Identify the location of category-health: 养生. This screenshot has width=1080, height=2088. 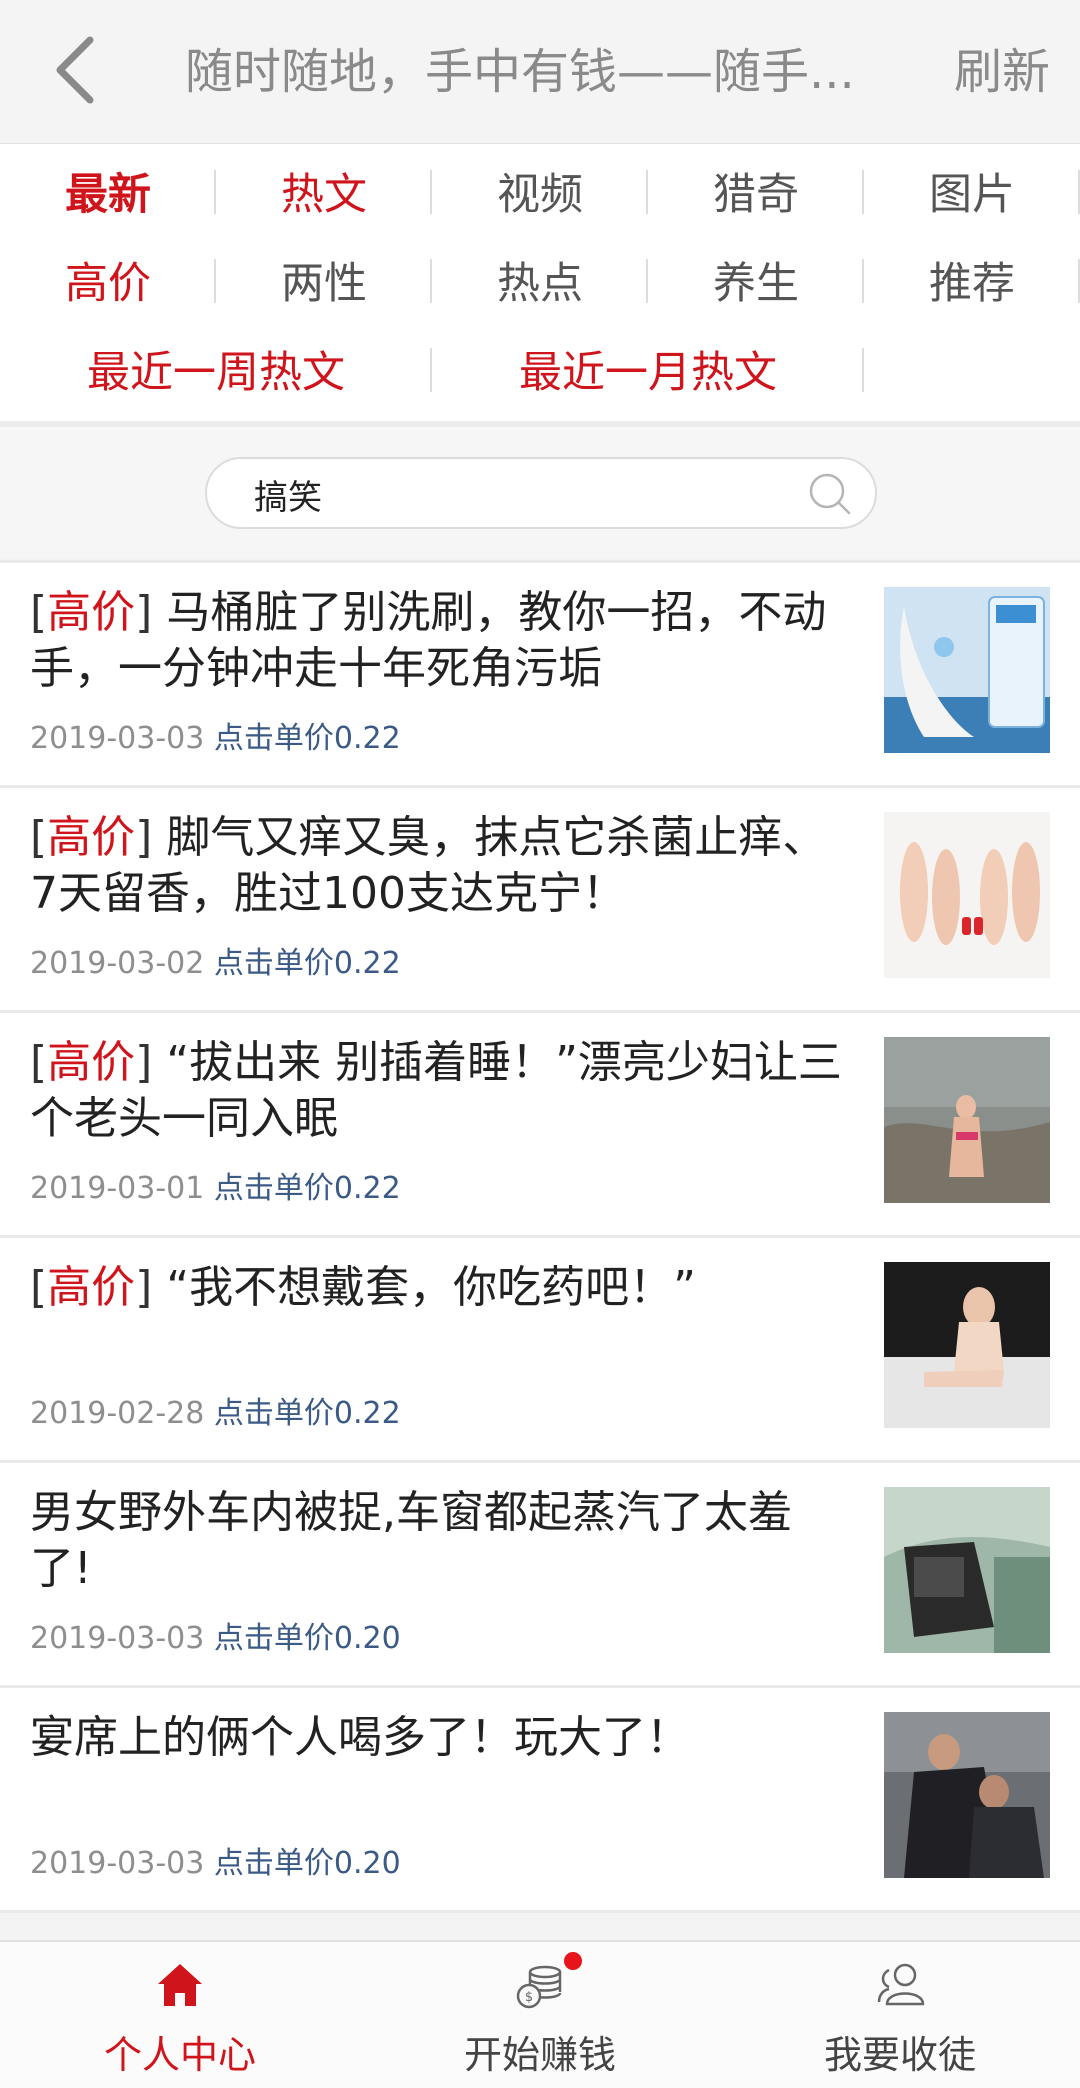
(756, 280).